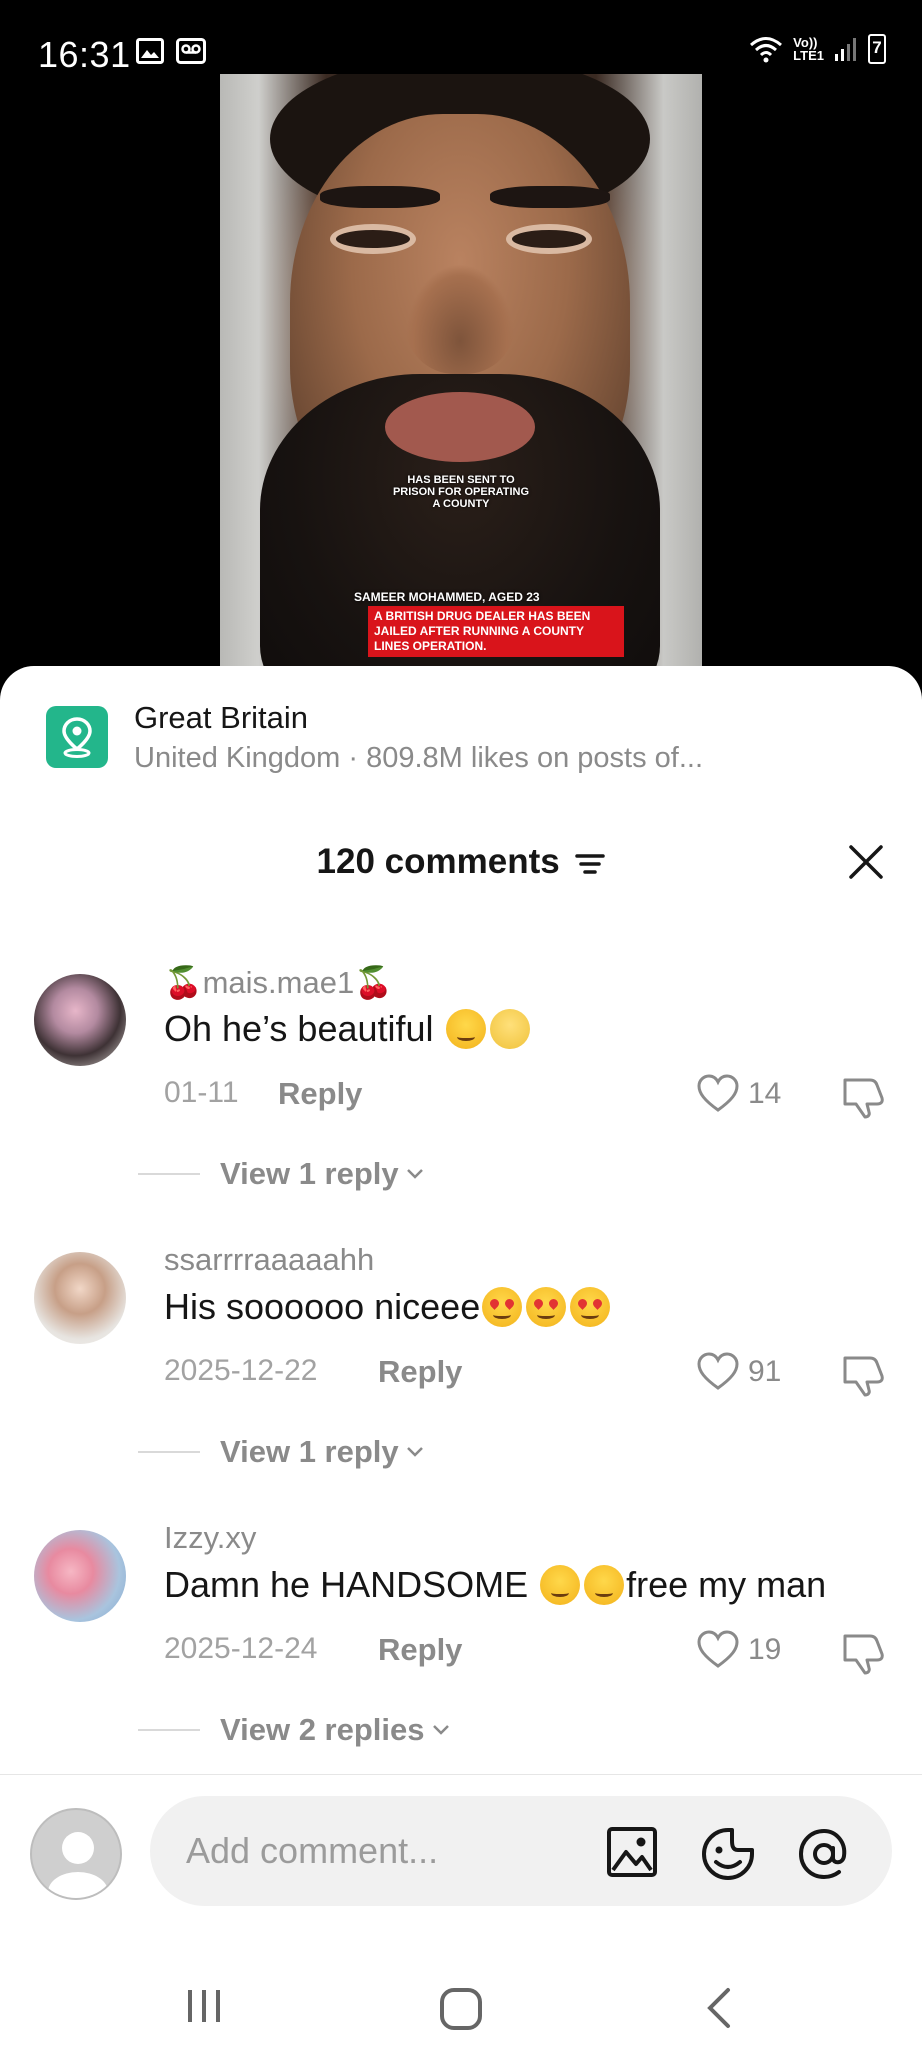 The image size is (922, 2048). What do you see at coordinates (322, 1729) in the screenshot?
I see `view-replies-label: View 2 replies` at bounding box center [322, 1729].